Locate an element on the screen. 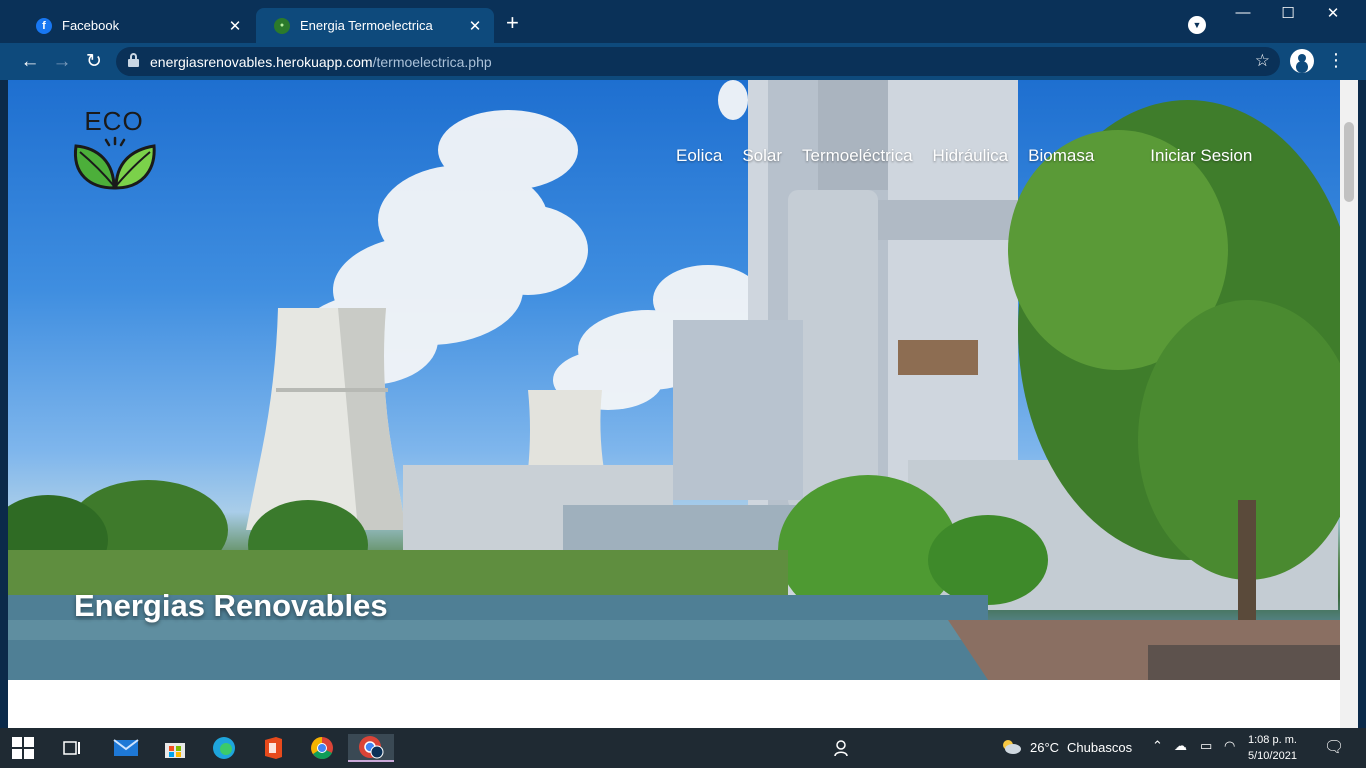 This screenshot has height=768, width=1366. hero-title: Energias Renovables is located at coordinates (231, 605).